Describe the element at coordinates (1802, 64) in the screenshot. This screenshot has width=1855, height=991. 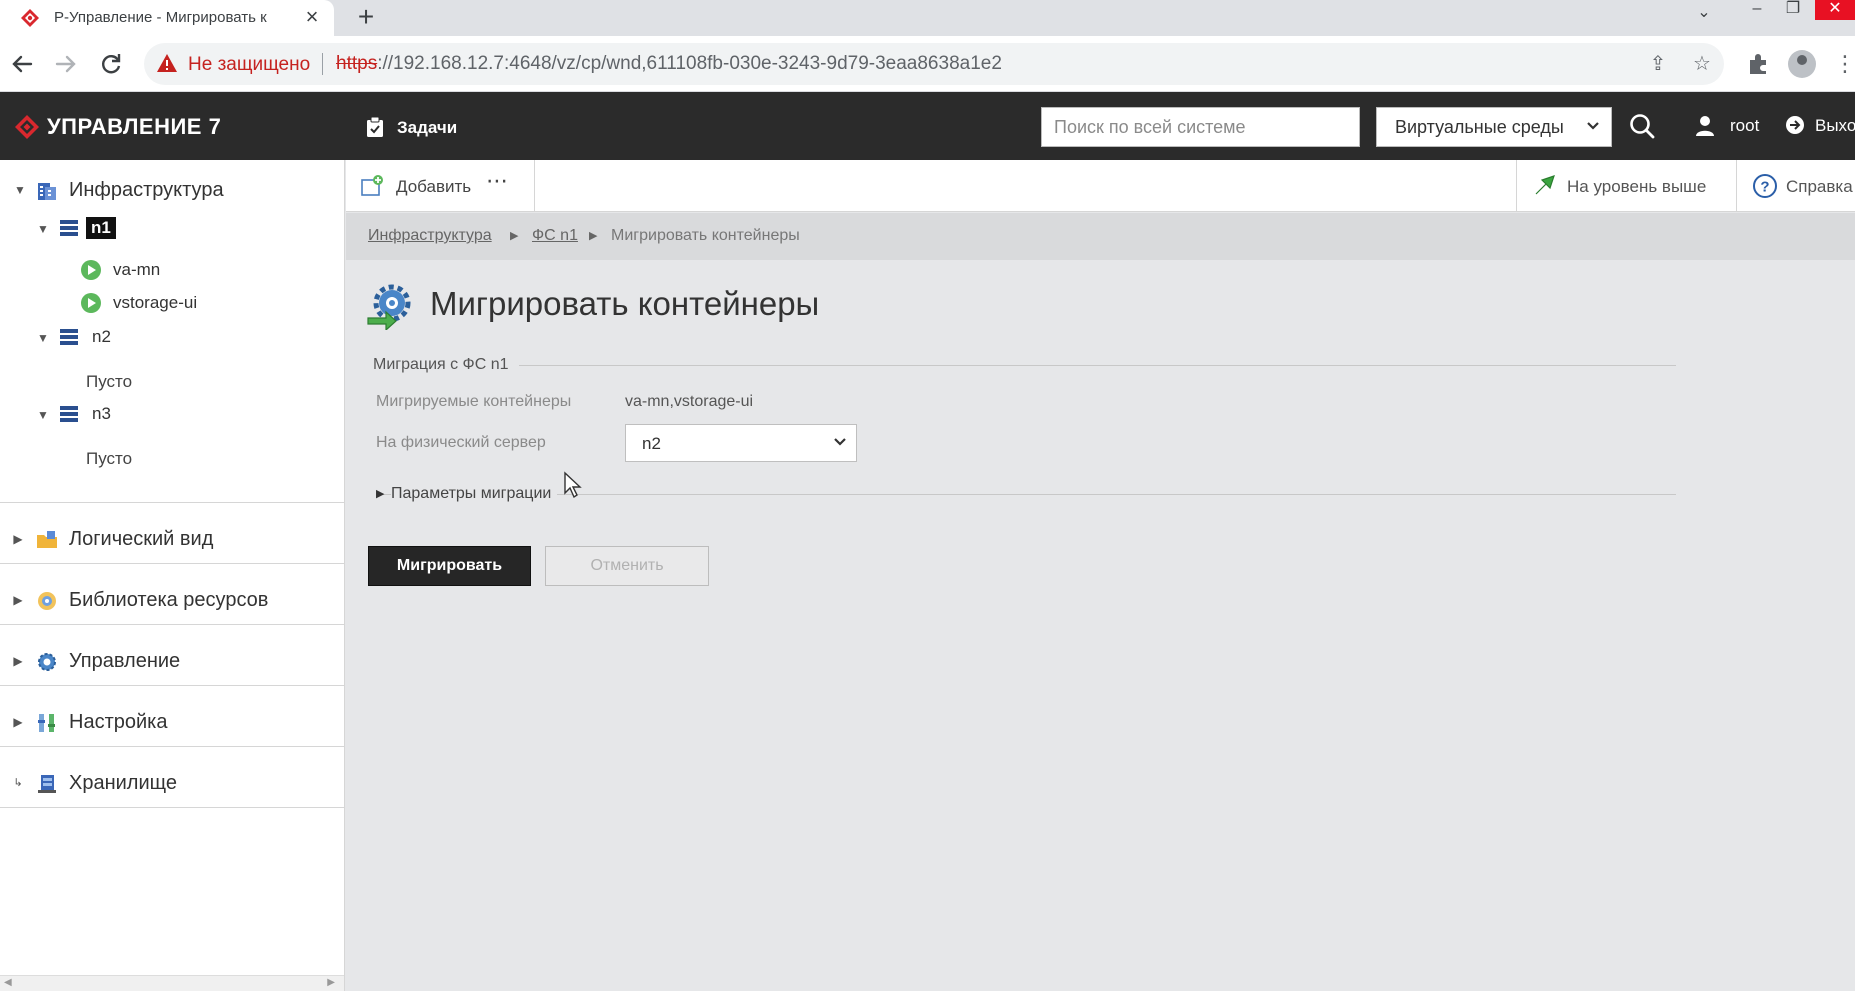
I see `profile-avatar` at that location.